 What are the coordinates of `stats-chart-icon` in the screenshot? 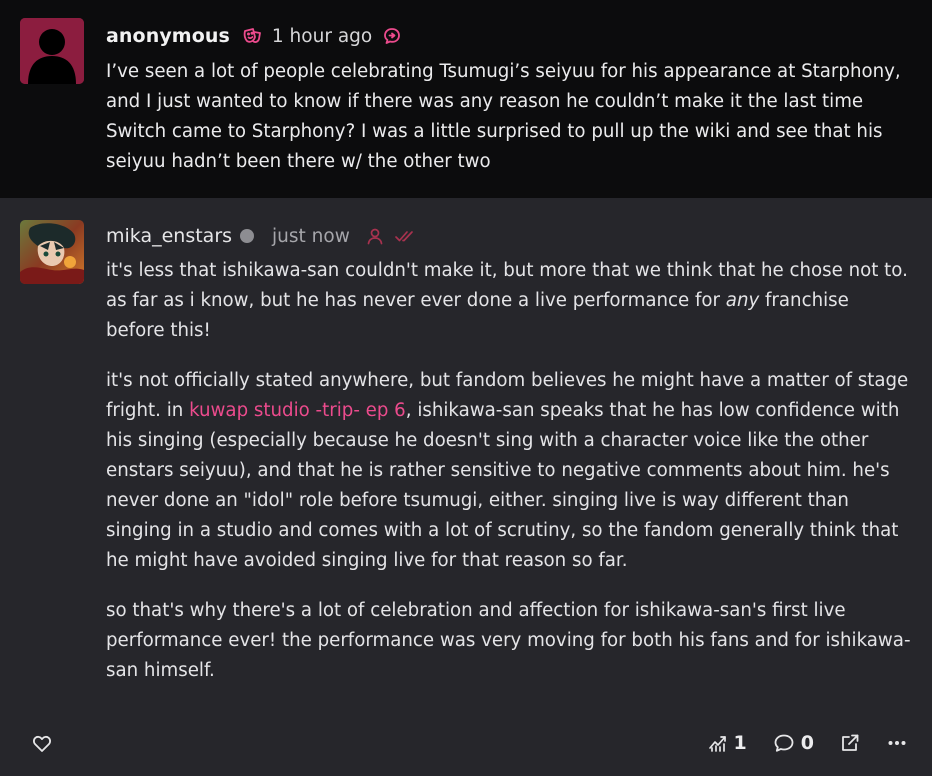 It's located at (718, 743).